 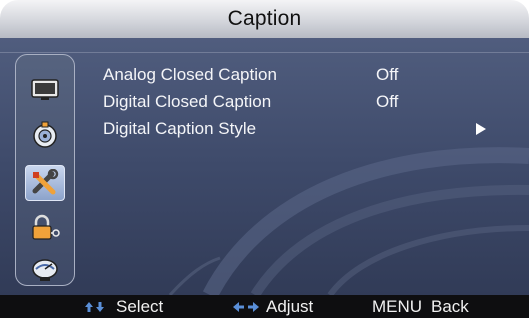 What do you see at coordinates (187, 101) in the screenshot?
I see `digital-closed-caption-label: Digital Closed Caption` at bounding box center [187, 101].